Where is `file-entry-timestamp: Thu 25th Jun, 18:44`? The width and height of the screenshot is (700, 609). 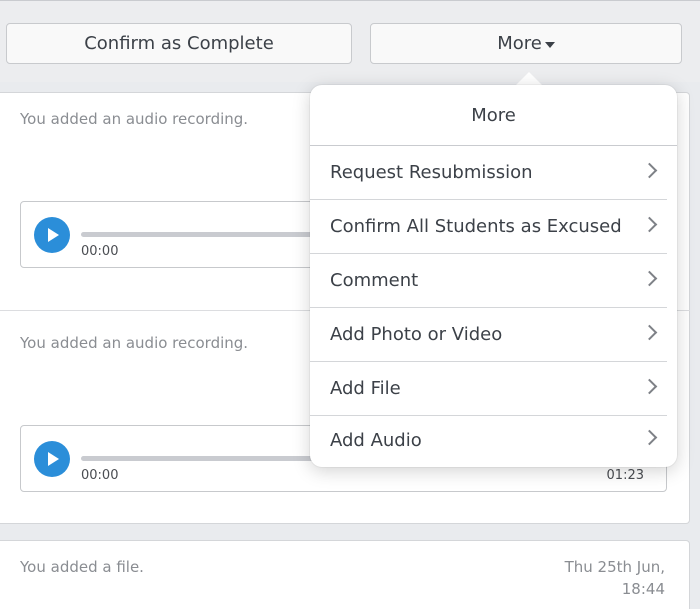
file-entry-timestamp: Thu 25th Jun, 18:44 is located at coordinates (615, 578).